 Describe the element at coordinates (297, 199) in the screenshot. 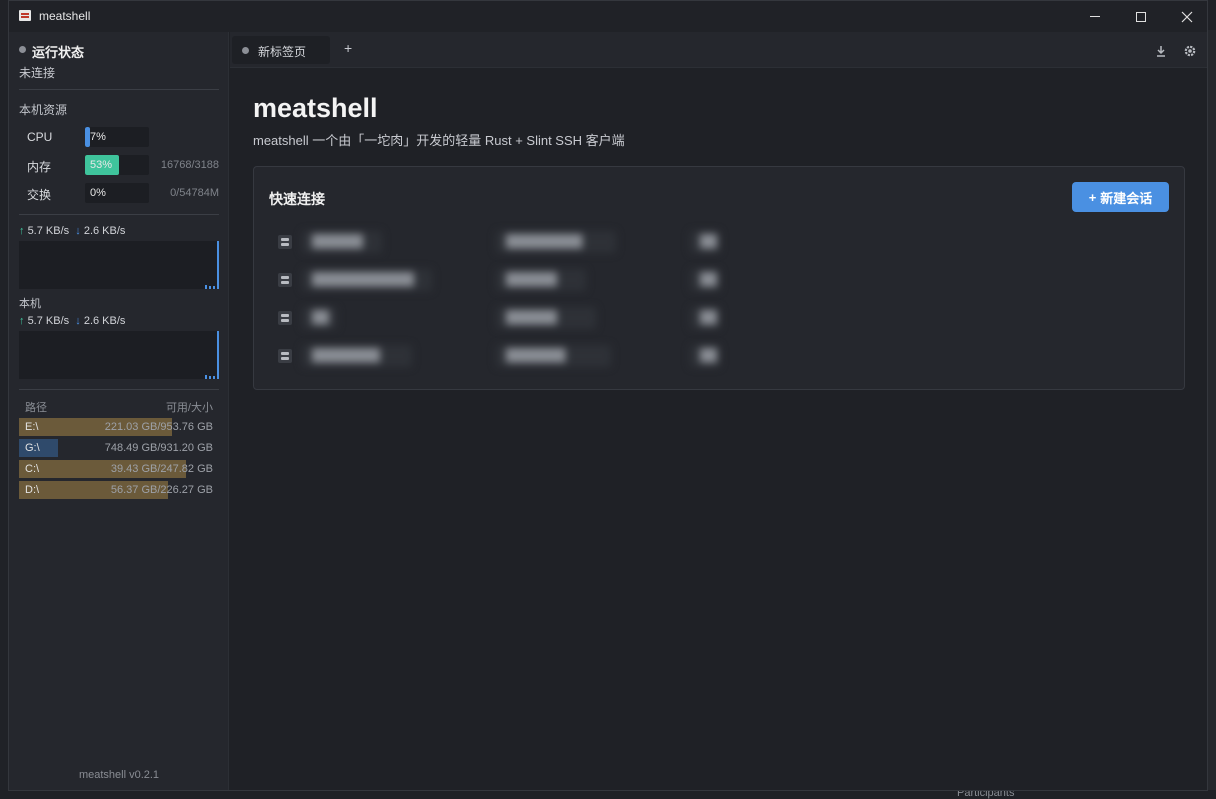

I see `quick-connect-title: 快速连接` at that location.